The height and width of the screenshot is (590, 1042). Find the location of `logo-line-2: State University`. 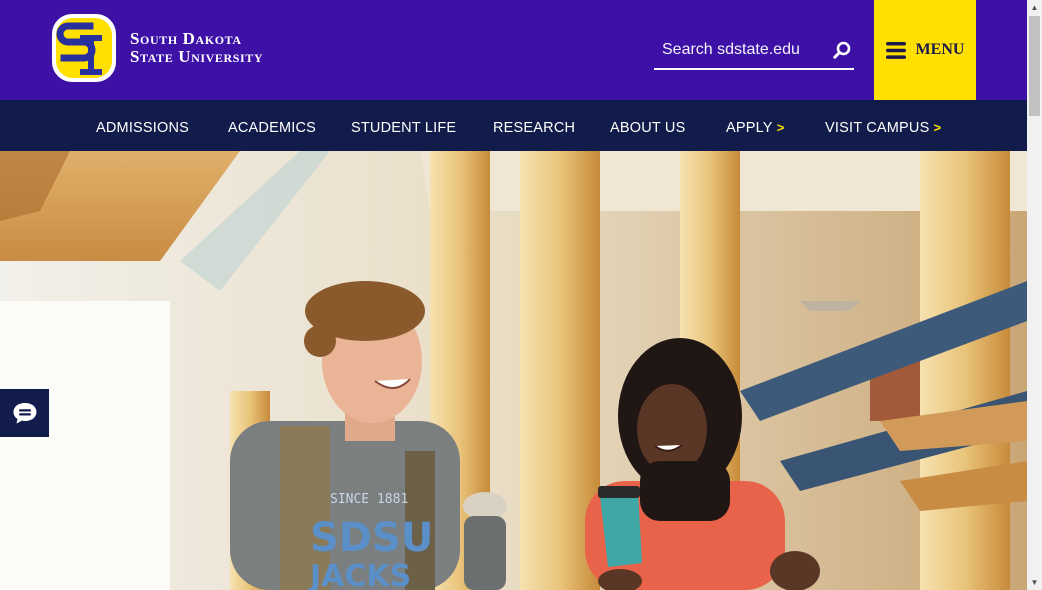

logo-line-2: State University is located at coordinates (197, 56).